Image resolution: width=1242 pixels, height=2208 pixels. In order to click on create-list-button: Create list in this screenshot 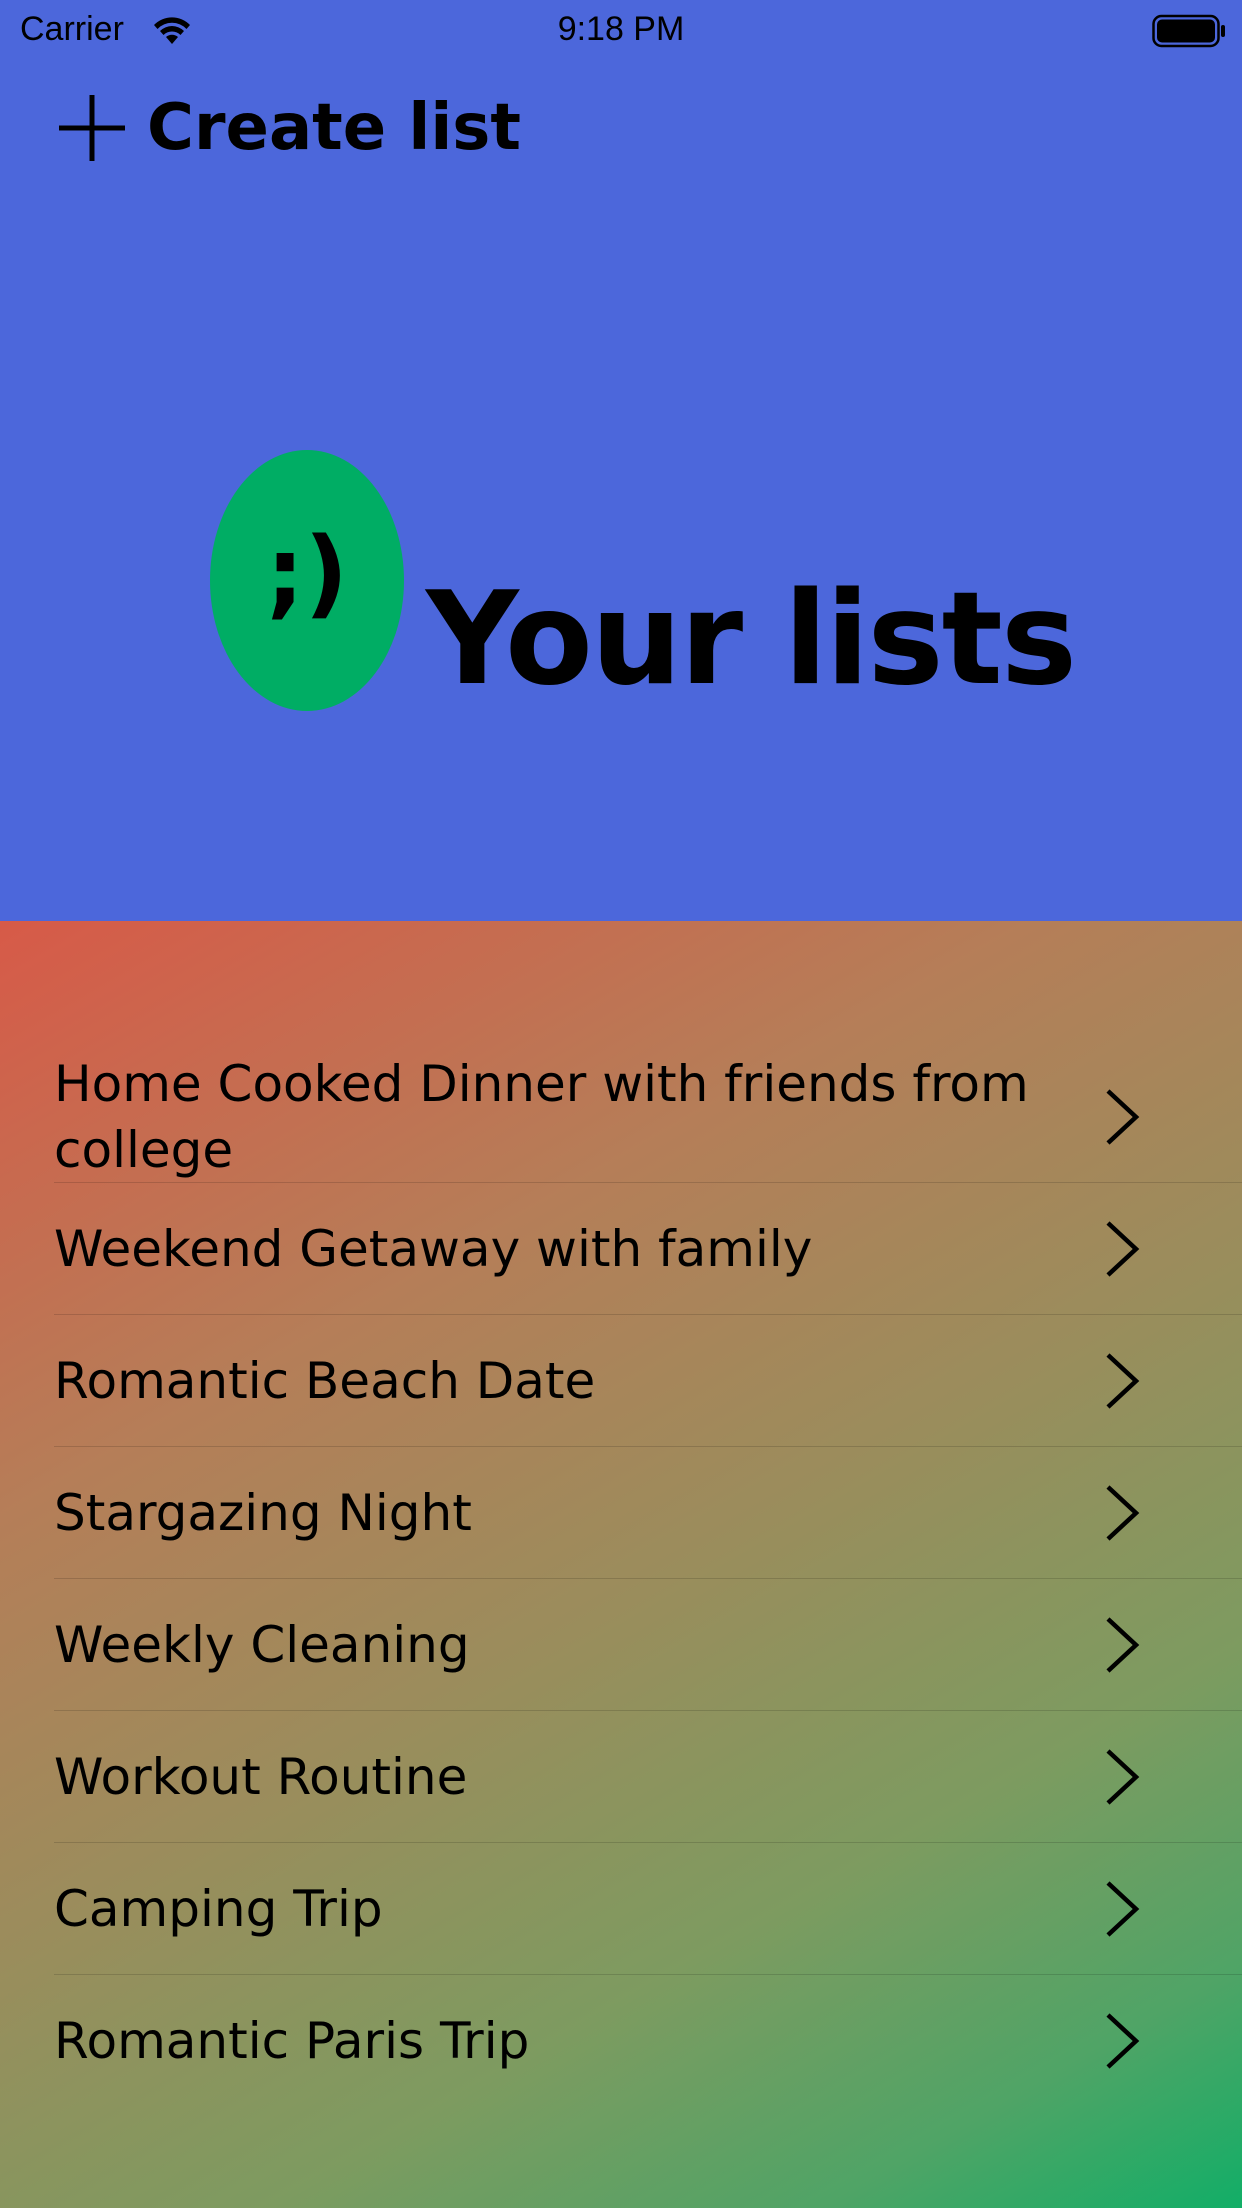, I will do `click(288, 128)`.